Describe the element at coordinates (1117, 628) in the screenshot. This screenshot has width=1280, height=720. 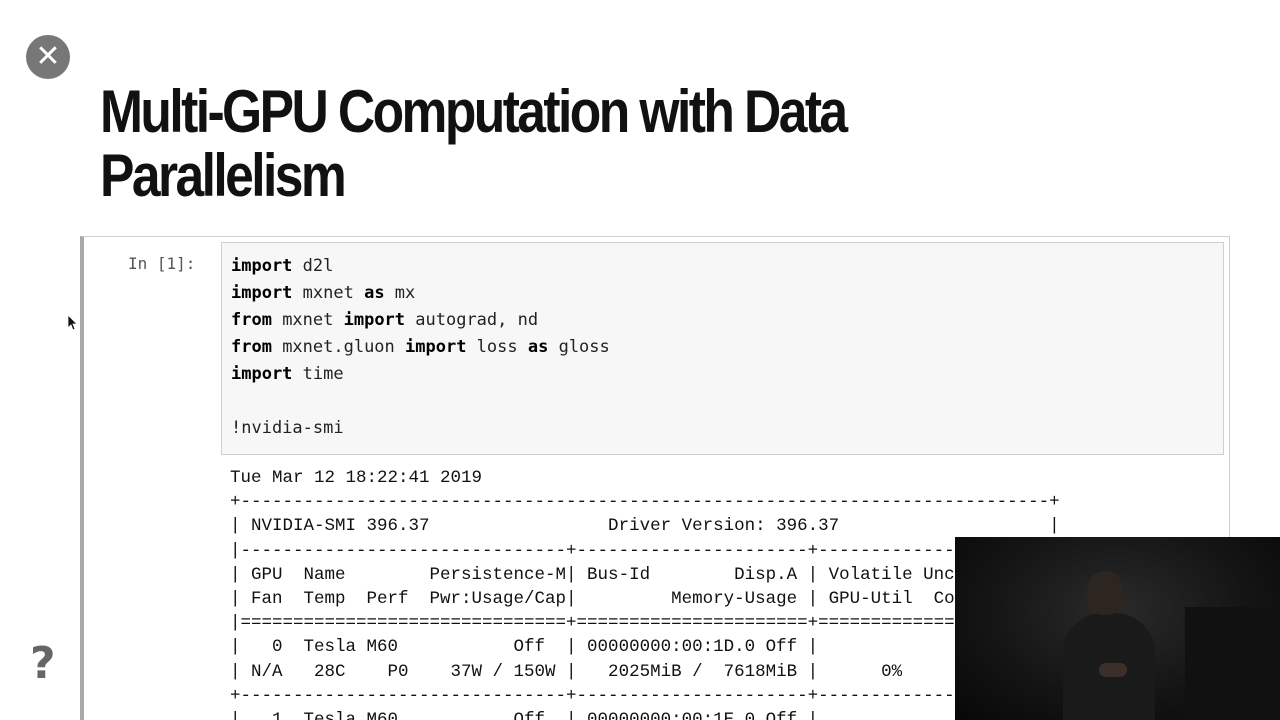
I see `presenter-video` at that location.